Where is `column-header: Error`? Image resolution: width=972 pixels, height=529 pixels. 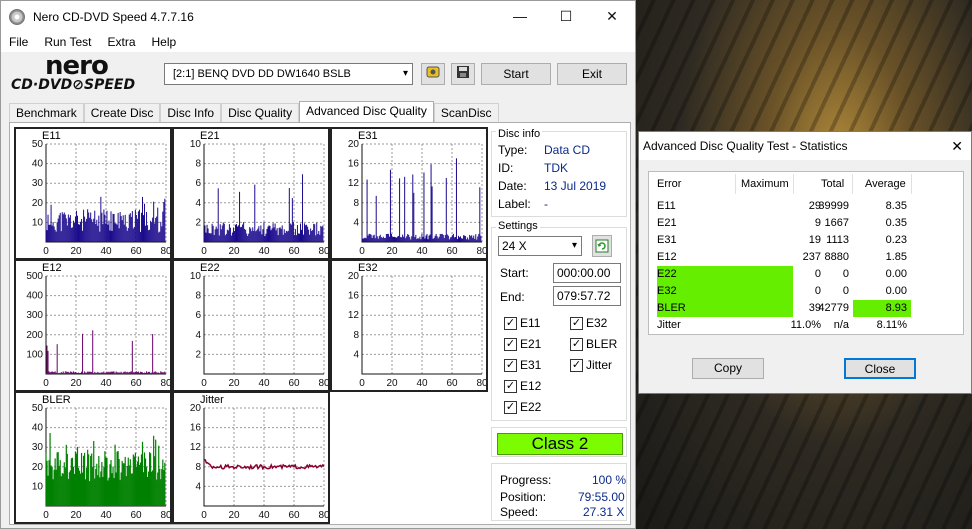
column-header: Error is located at coordinates (669, 184).